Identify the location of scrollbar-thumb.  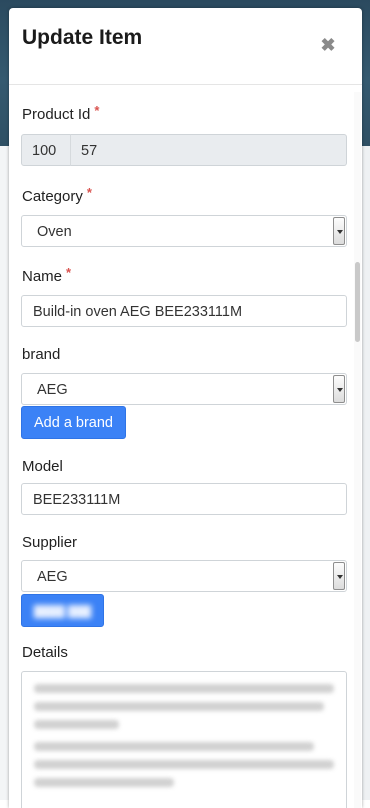
(357, 302).